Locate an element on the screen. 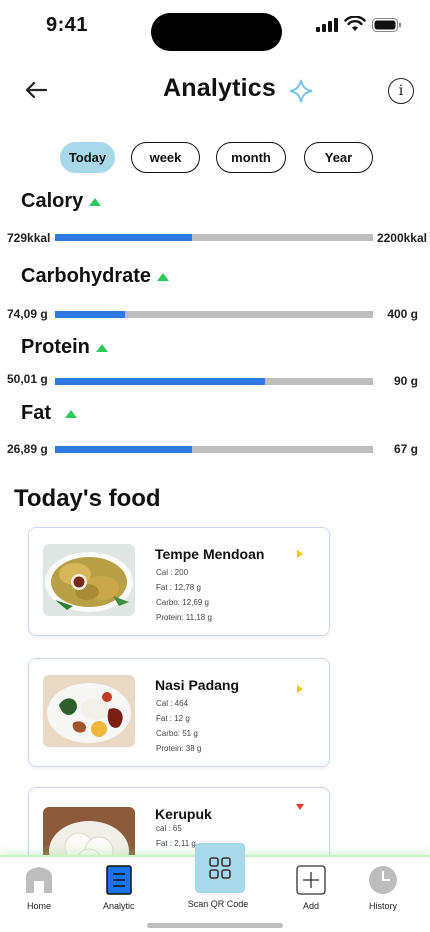 The image size is (430, 932). food-fat: Fat : 2,11 g is located at coordinates (176, 843).